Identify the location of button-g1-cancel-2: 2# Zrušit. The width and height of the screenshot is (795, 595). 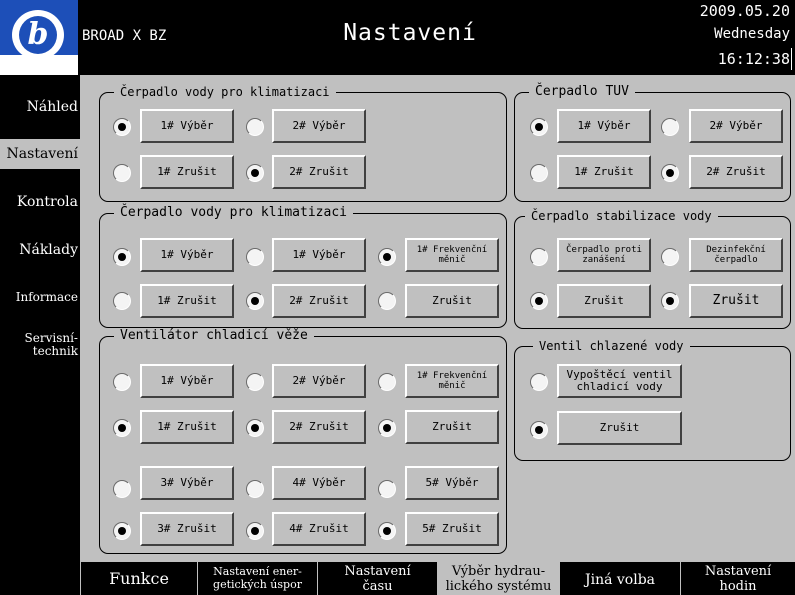
(319, 172).